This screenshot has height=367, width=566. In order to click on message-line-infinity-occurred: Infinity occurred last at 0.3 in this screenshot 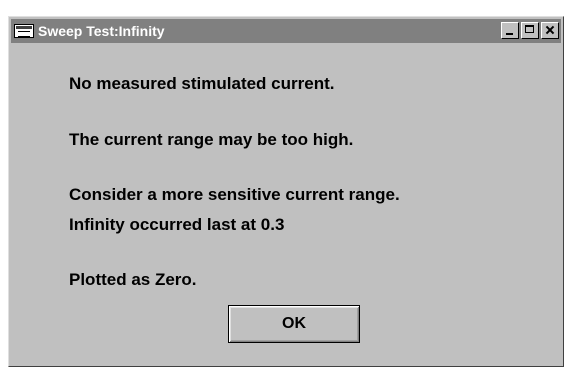, I will do `click(177, 224)`.